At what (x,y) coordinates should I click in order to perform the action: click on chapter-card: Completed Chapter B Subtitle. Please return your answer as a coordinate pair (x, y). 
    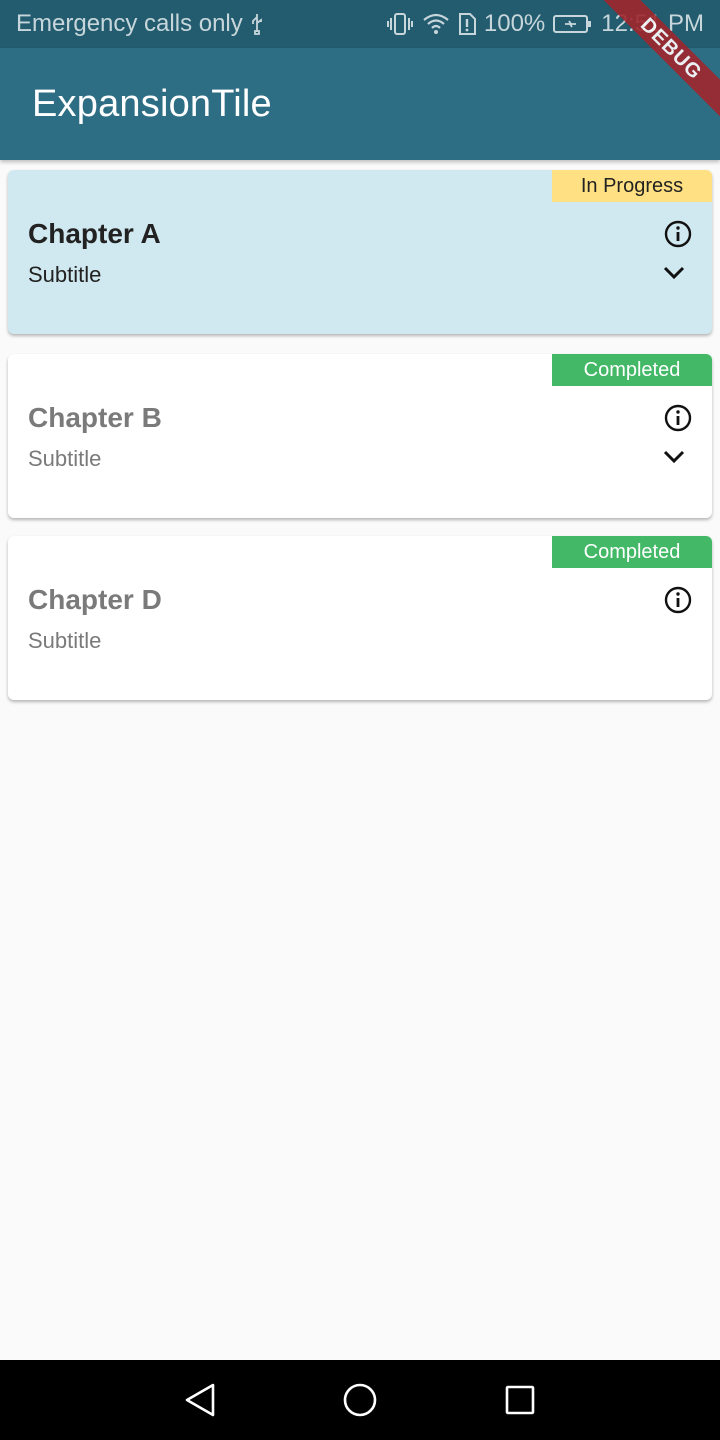
    Looking at the image, I should click on (360, 436).